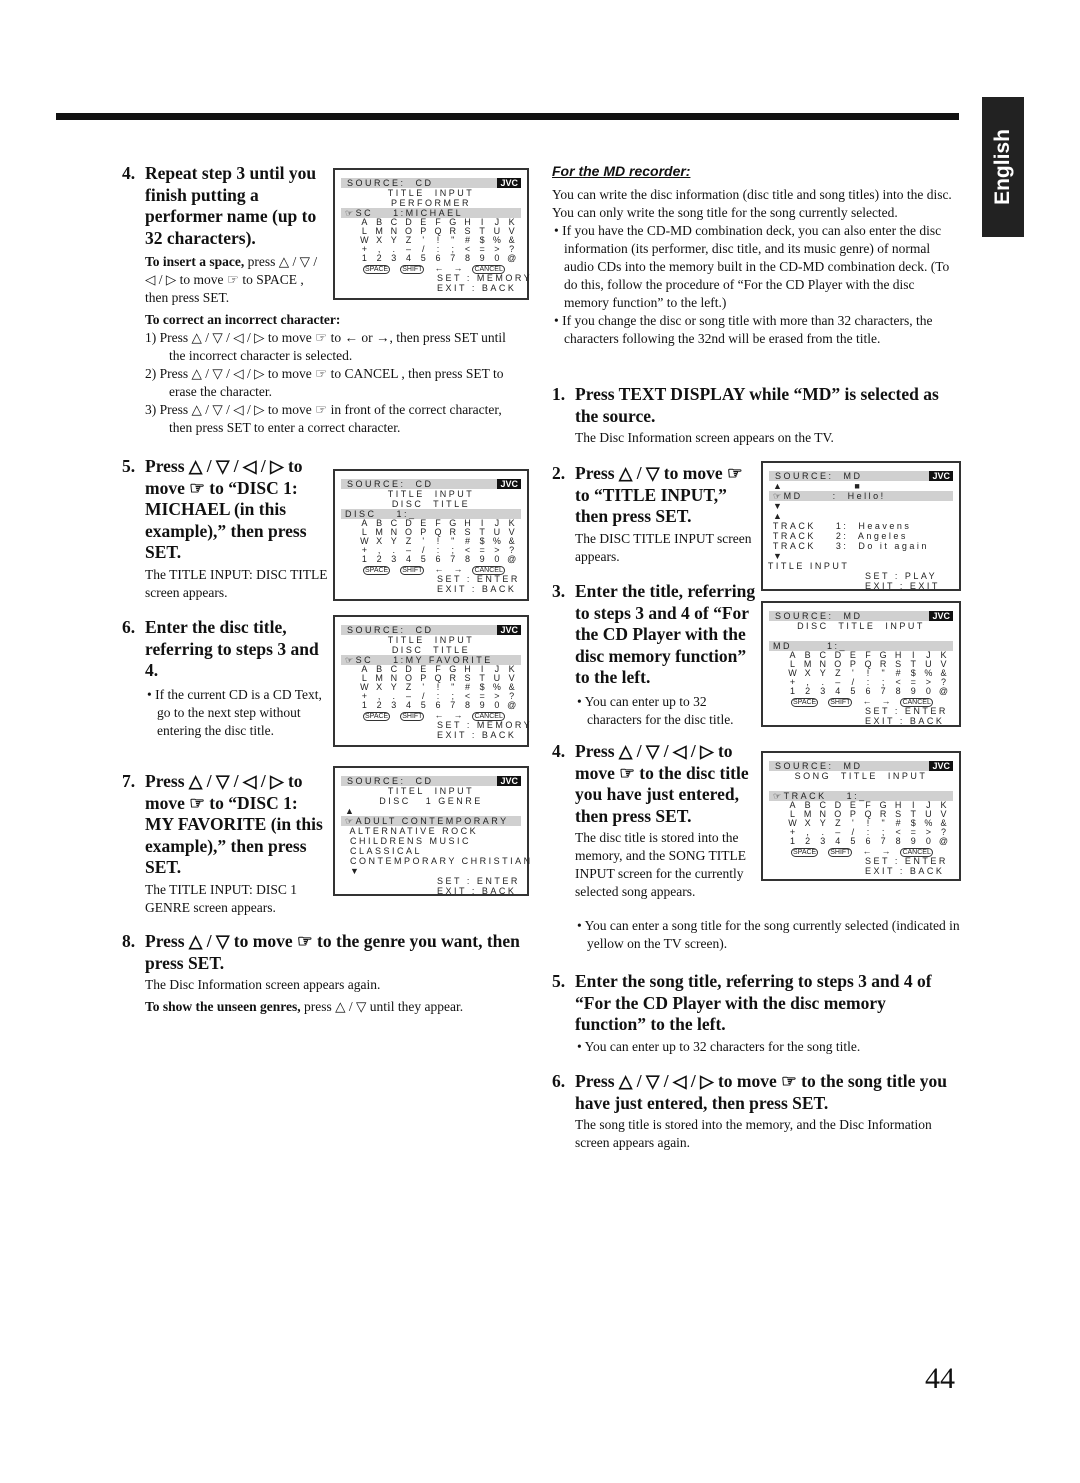  What do you see at coordinates (861, 626) in the screenshot?
I see `screen-line: DISC TITLE INPUT` at bounding box center [861, 626].